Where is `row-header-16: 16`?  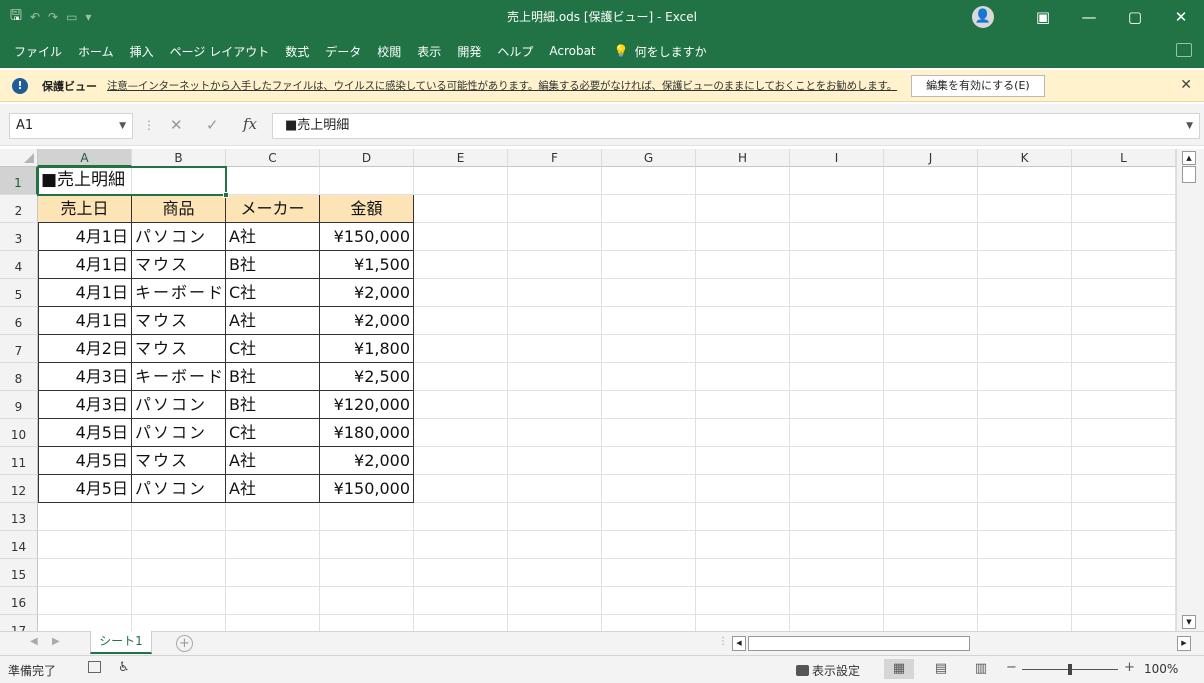
row-header-16: 16 is located at coordinates (19, 601).